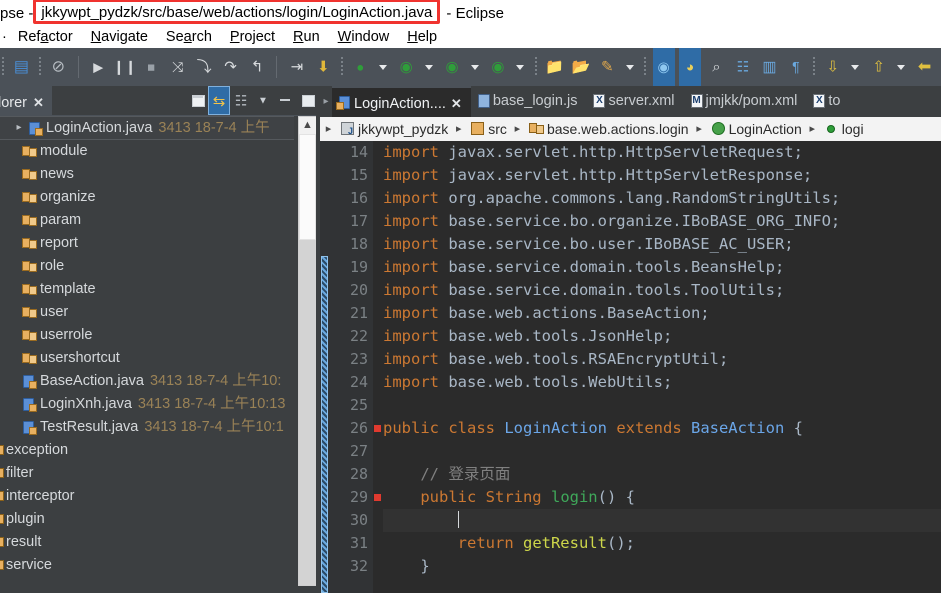 This screenshot has width=941, height=593. I want to click on new-java-project-icon: 📁, so click(554, 67).